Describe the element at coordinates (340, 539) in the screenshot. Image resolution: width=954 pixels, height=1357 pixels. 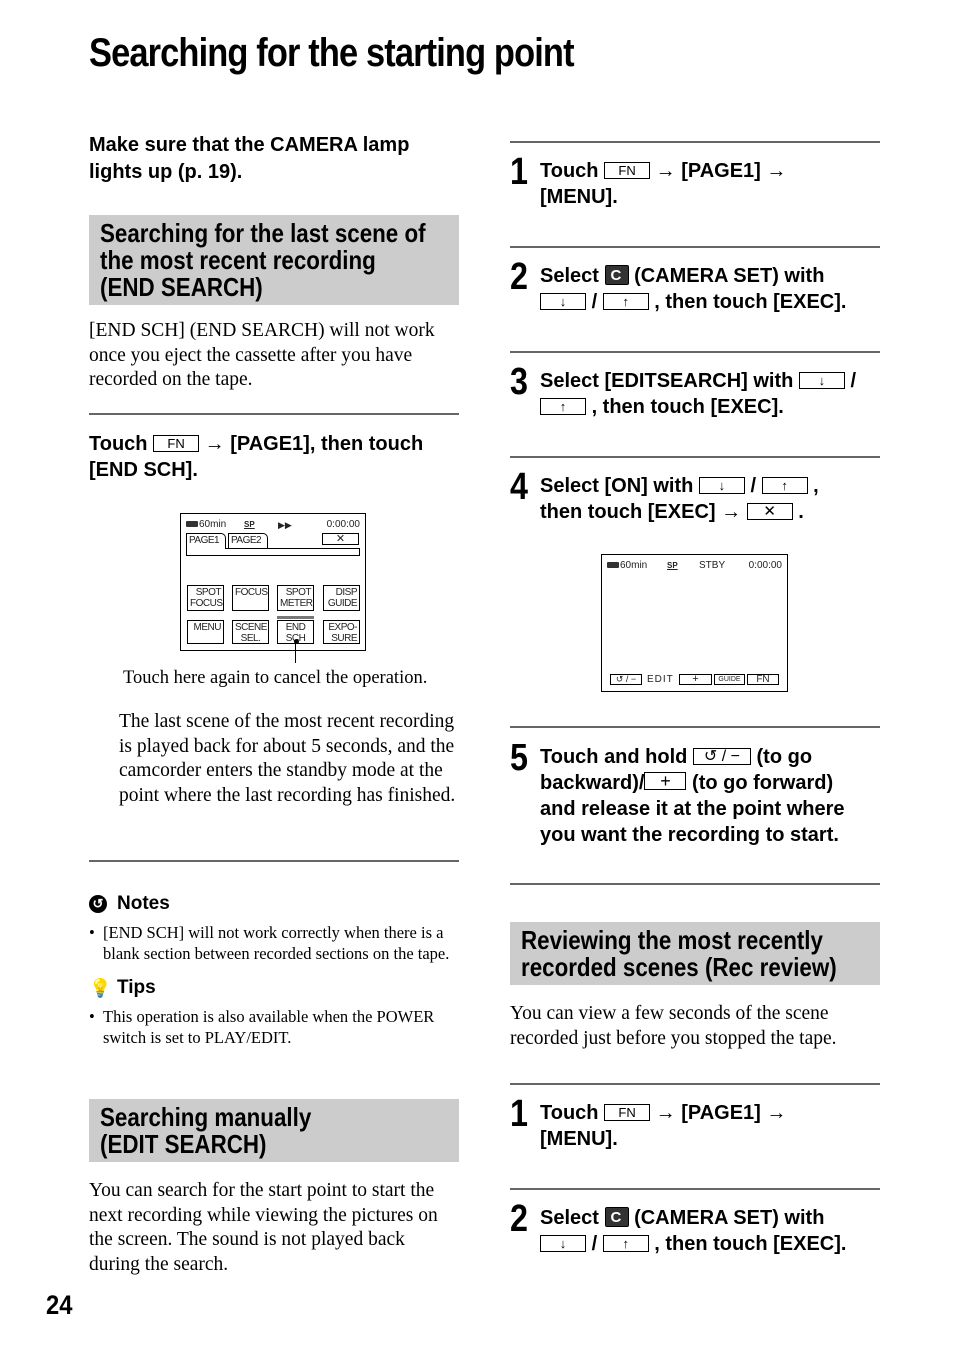
I see `close-button: ✕` at that location.